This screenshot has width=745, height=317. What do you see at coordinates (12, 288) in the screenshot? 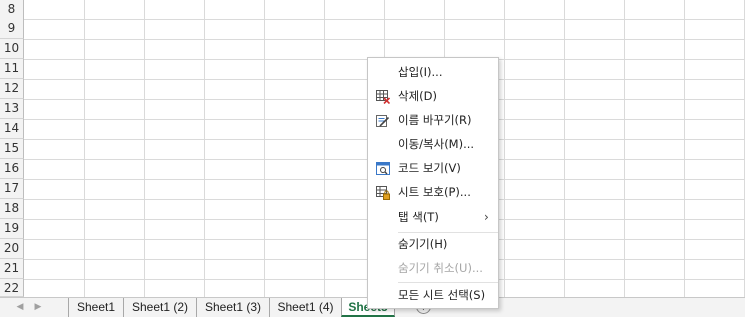
I see `row-header: 22` at bounding box center [12, 288].